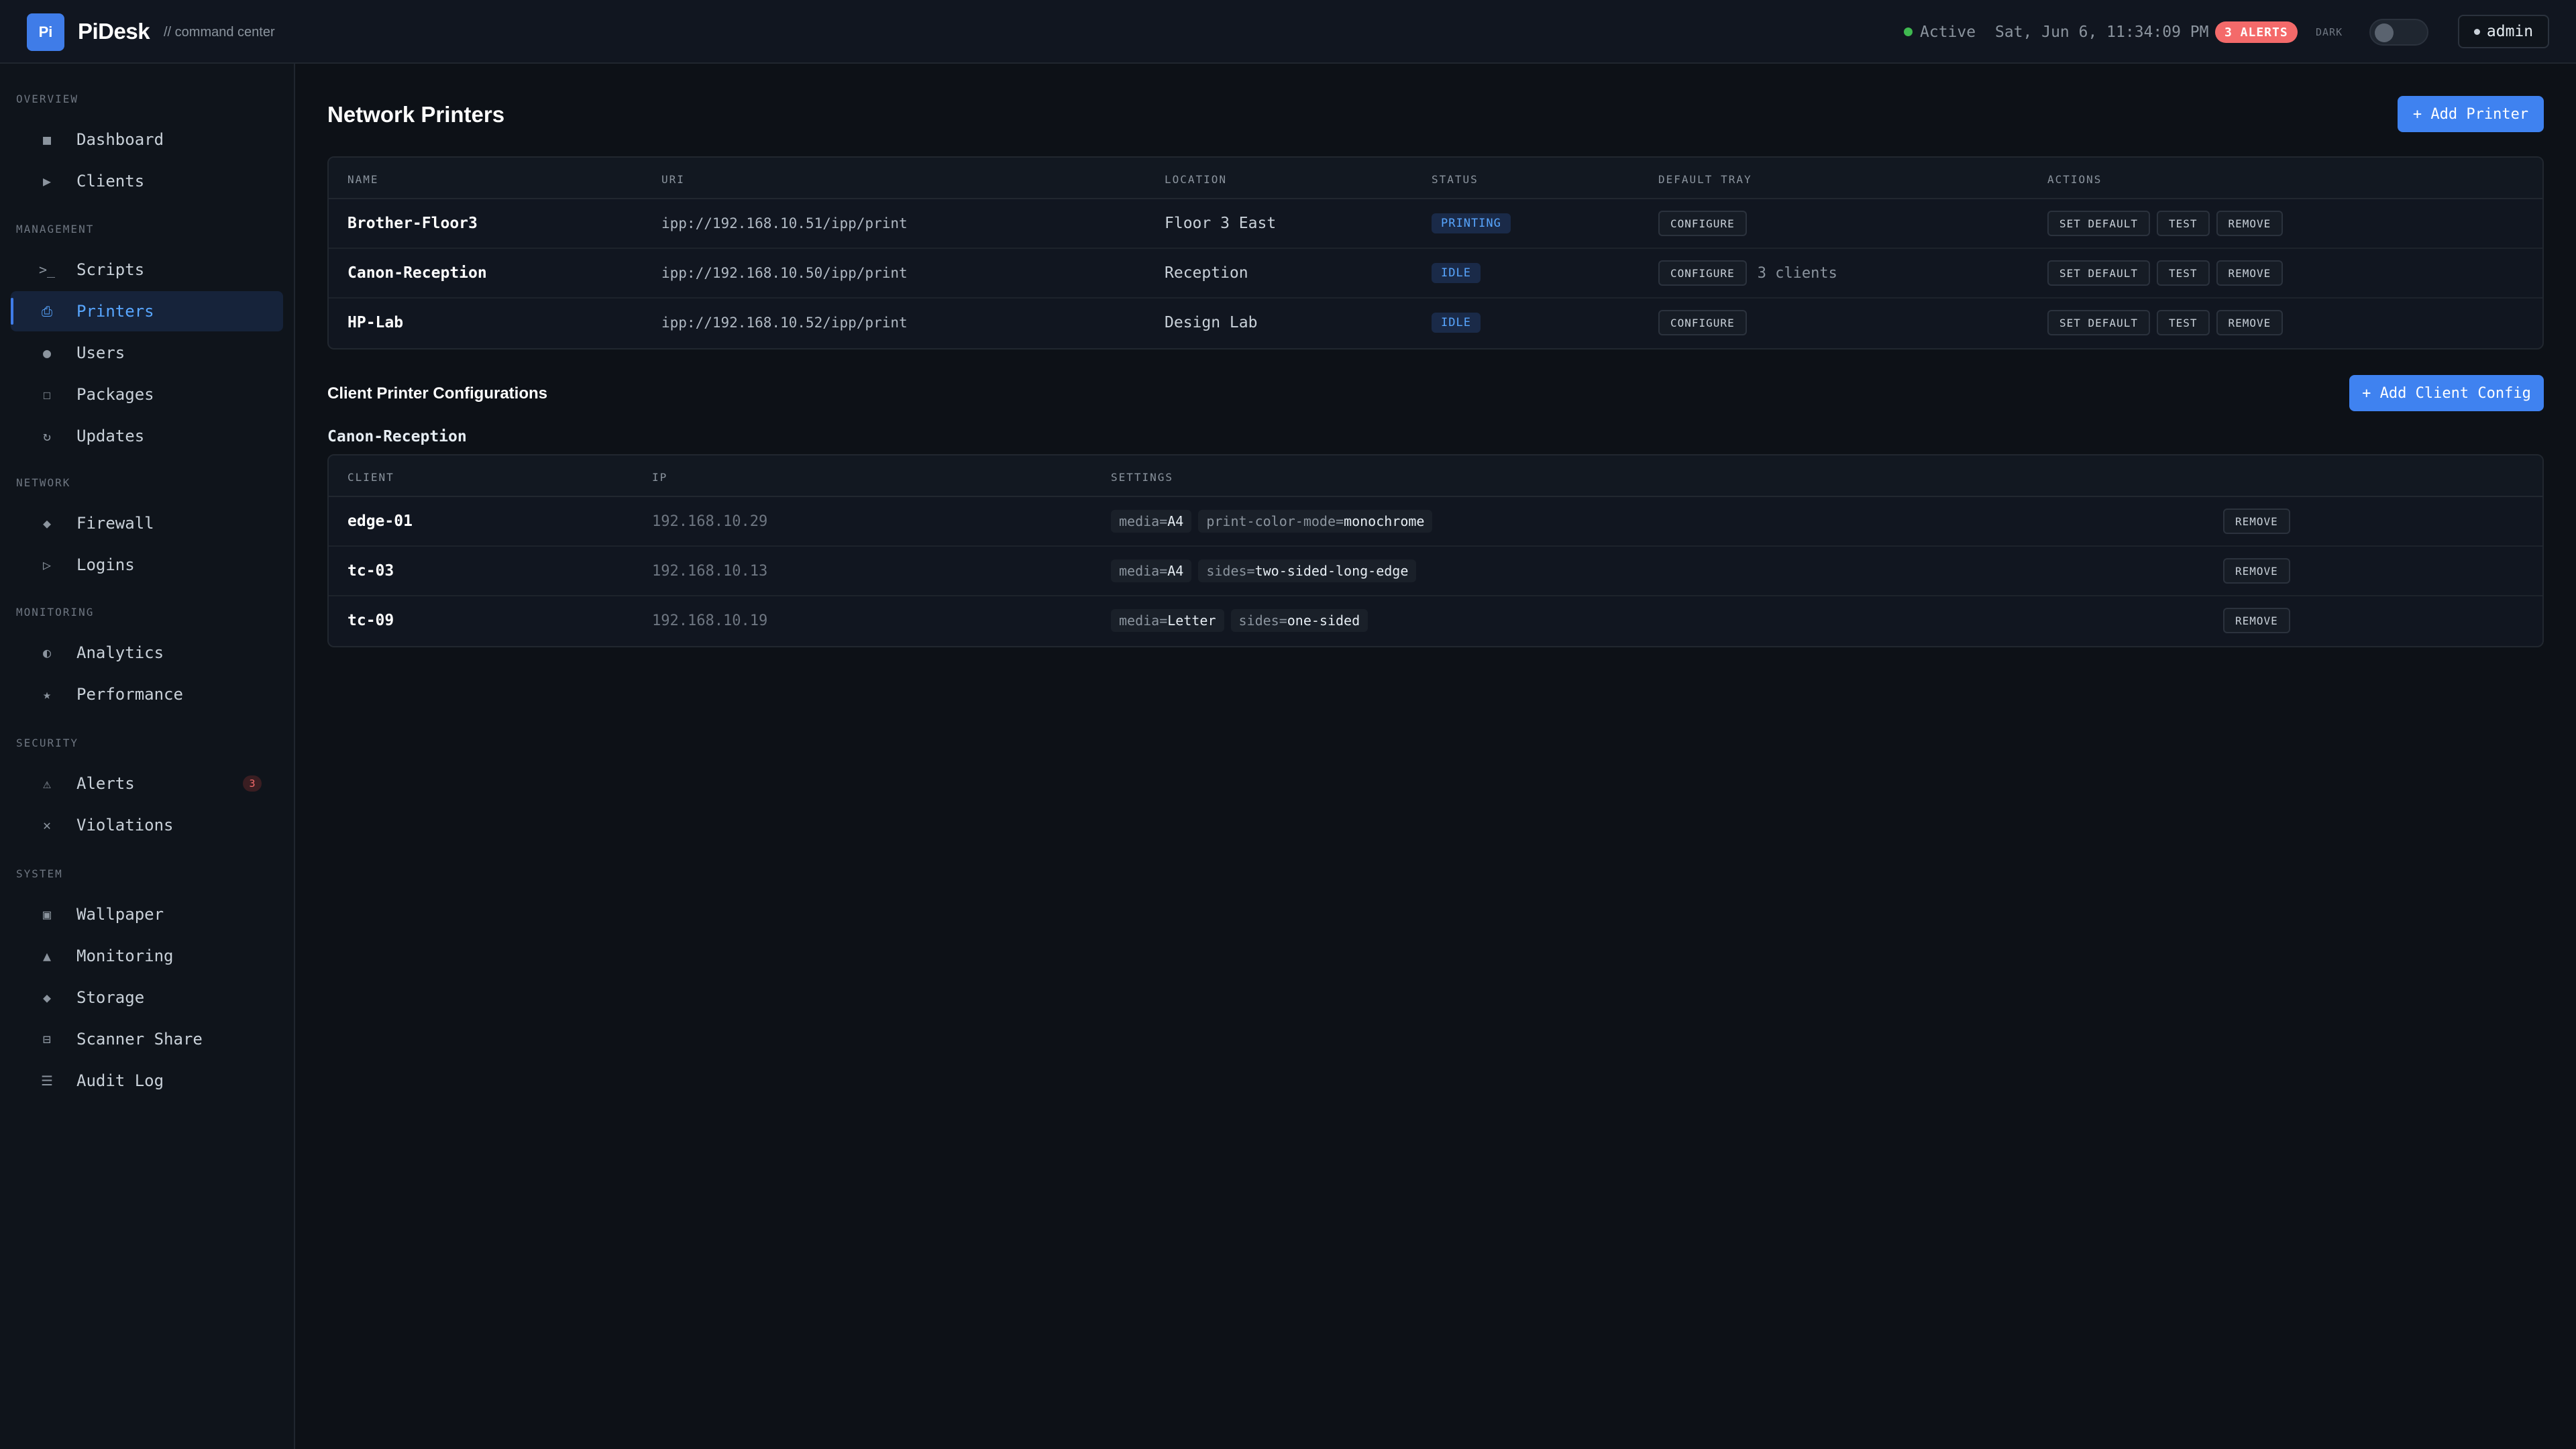 The width and height of the screenshot is (2576, 1449). I want to click on users-icon: ●, so click(47, 353).